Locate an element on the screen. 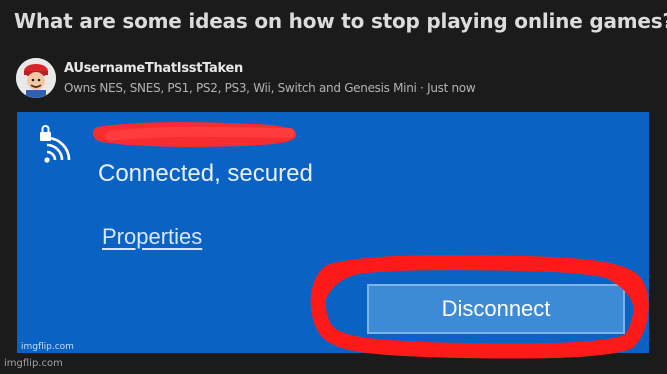 The image size is (667, 374). connection-status: Connected, secured is located at coordinates (205, 173).